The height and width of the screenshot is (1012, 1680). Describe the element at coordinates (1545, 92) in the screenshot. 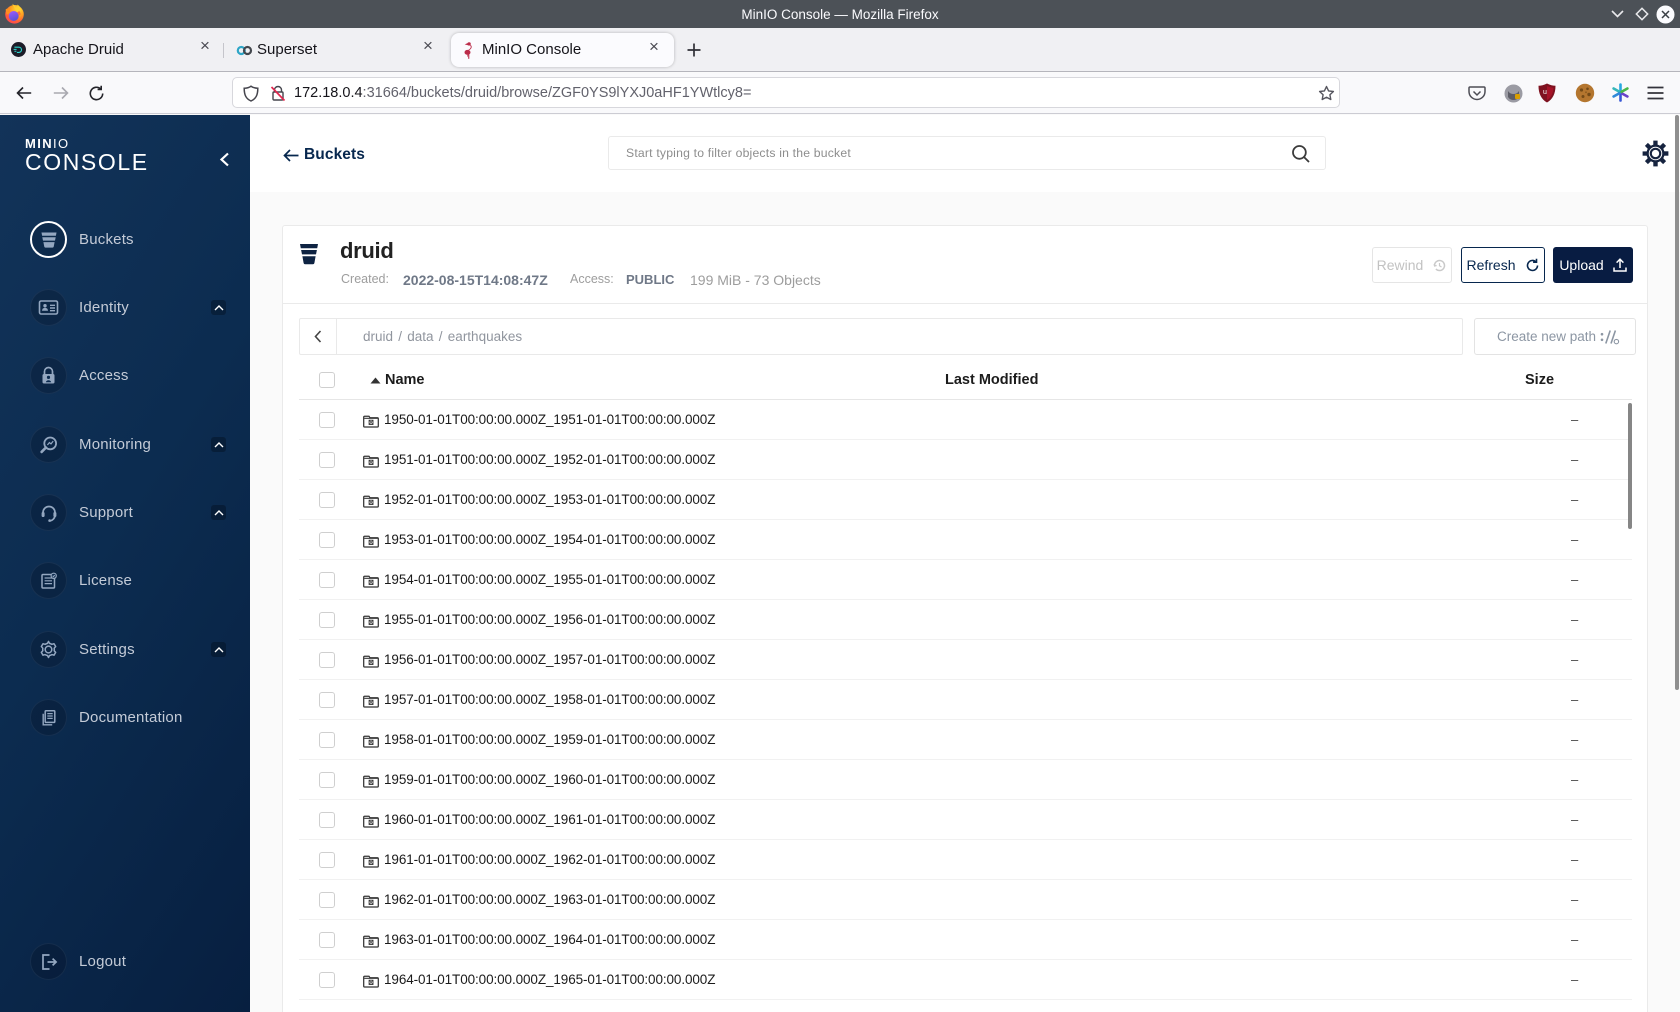

I see `svg-text: u` at that location.